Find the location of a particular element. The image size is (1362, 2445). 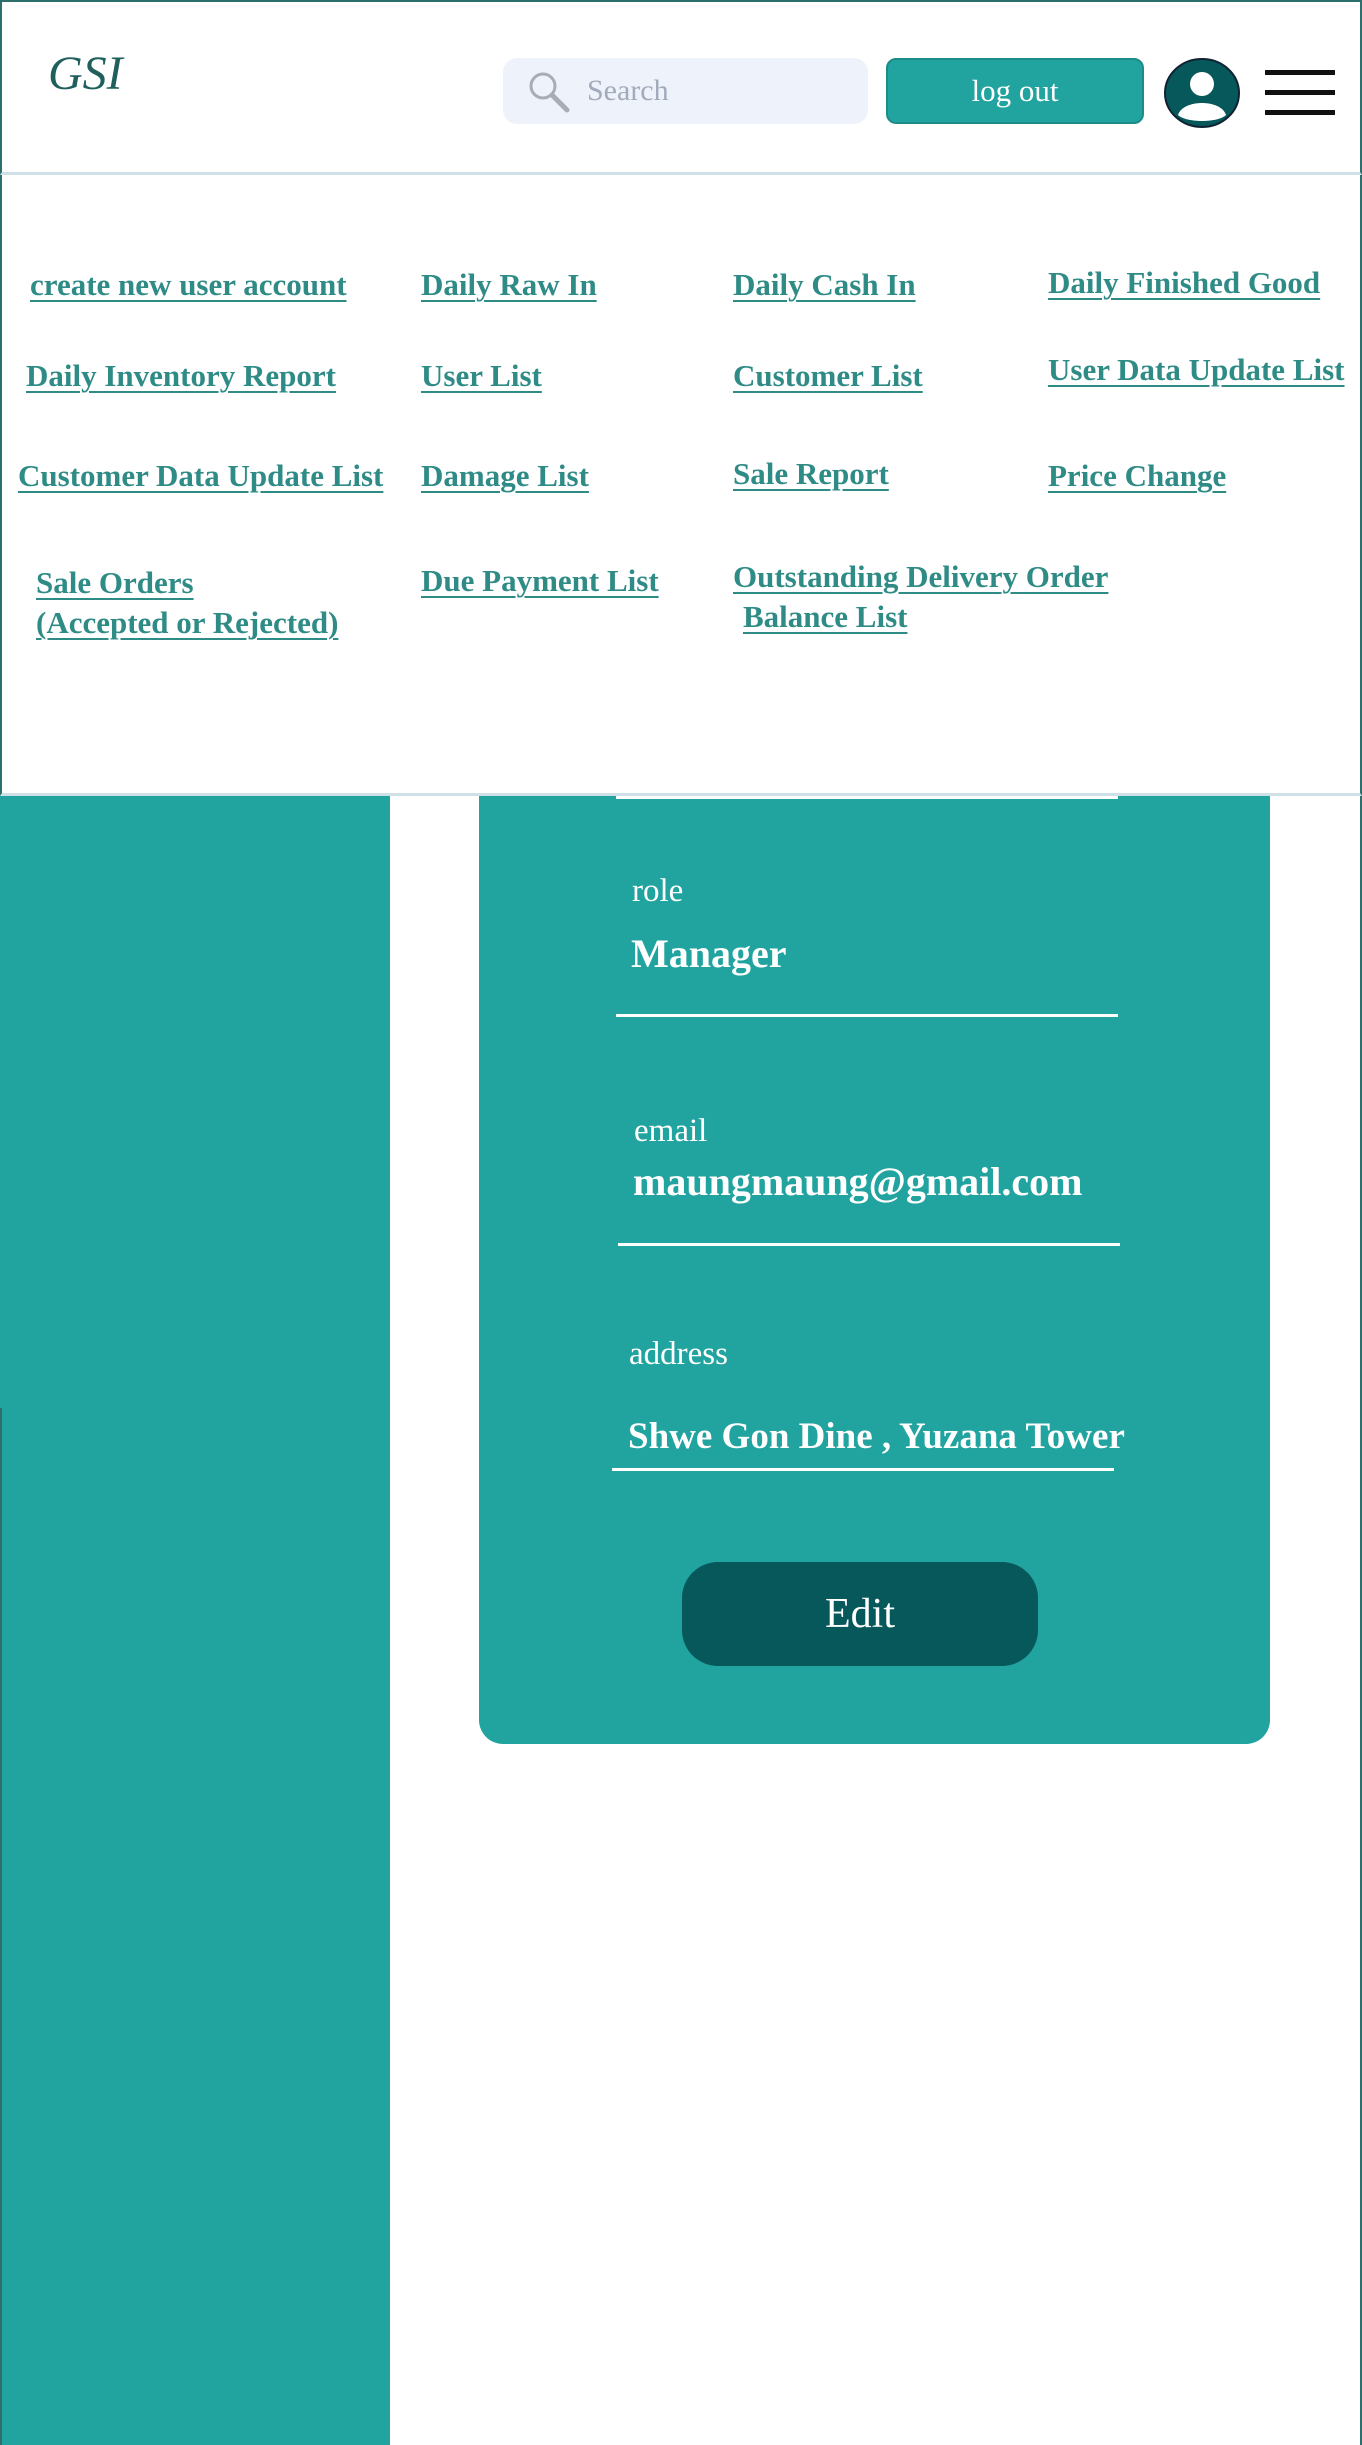

nav-link-price-change: Price Change is located at coordinates (1137, 476).